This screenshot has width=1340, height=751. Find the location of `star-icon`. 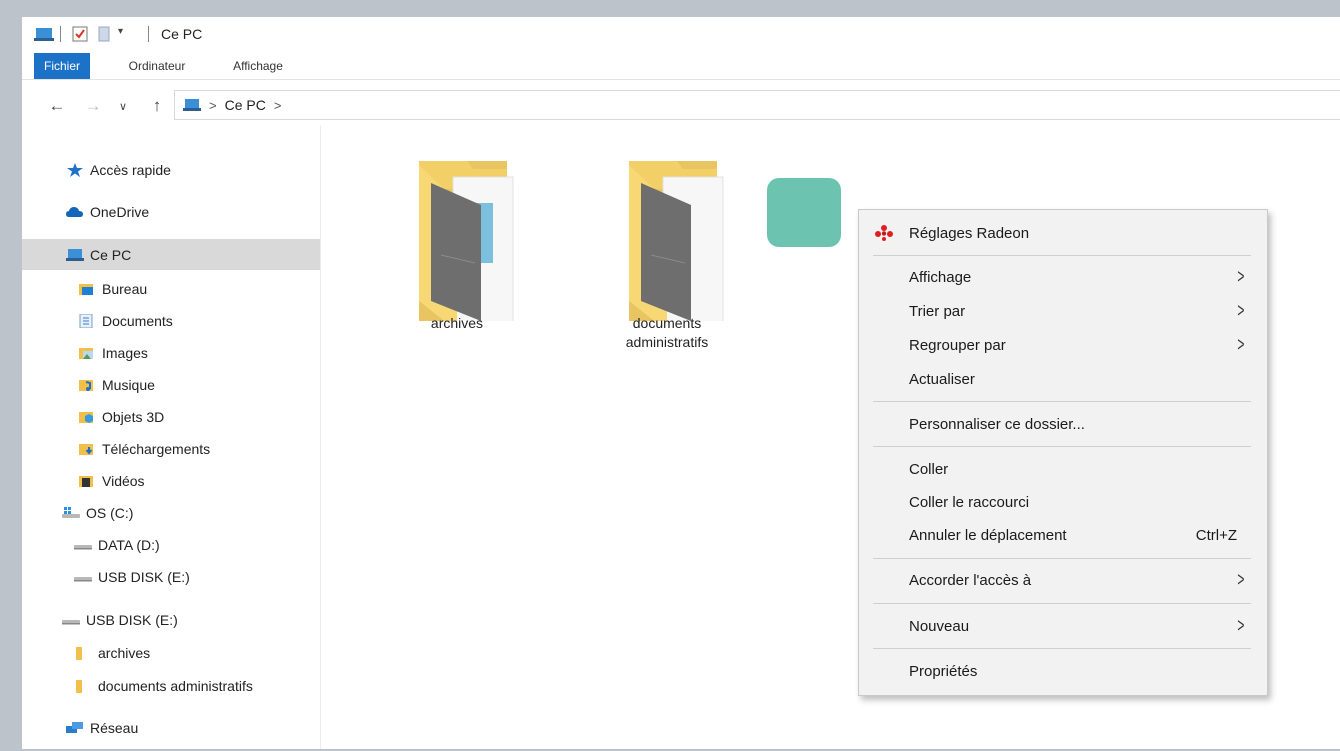

star-icon is located at coordinates (75, 169).